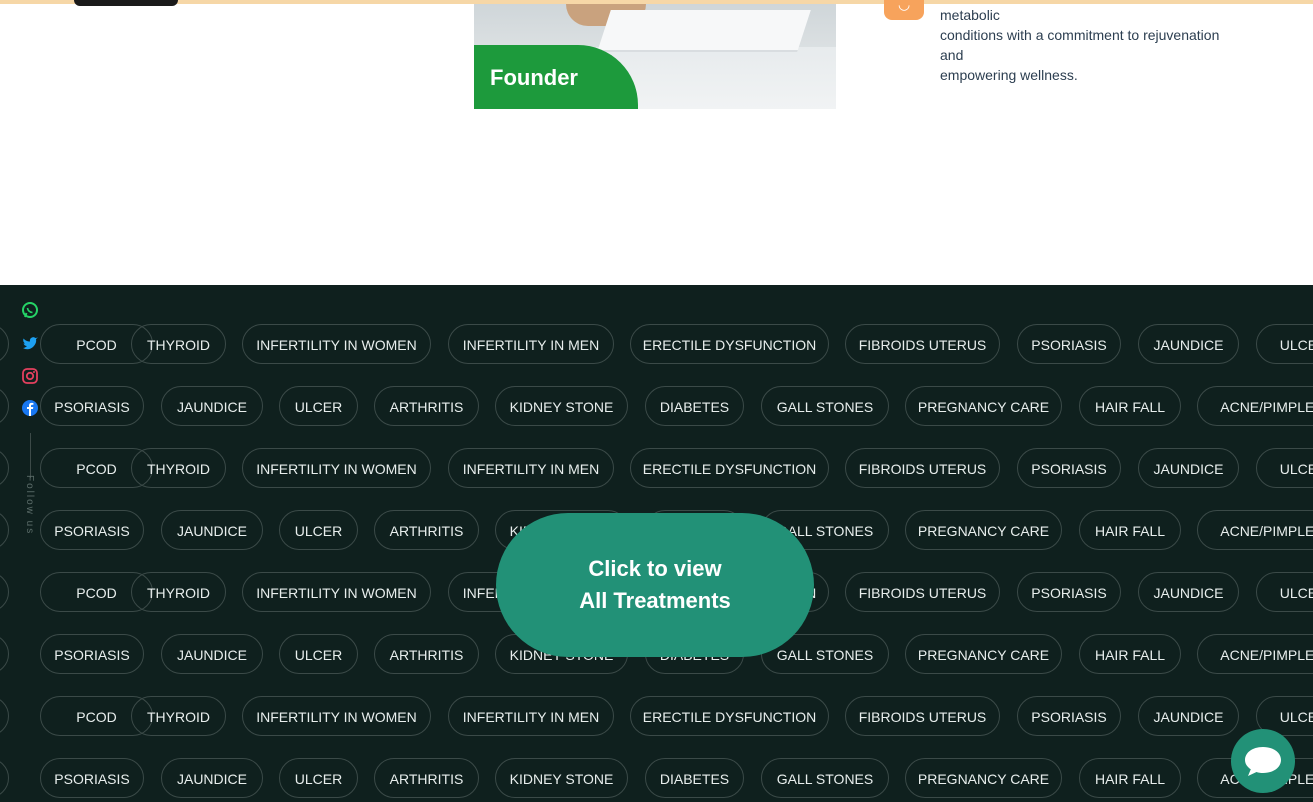  I want to click on chat-button, so click(1263, 761).